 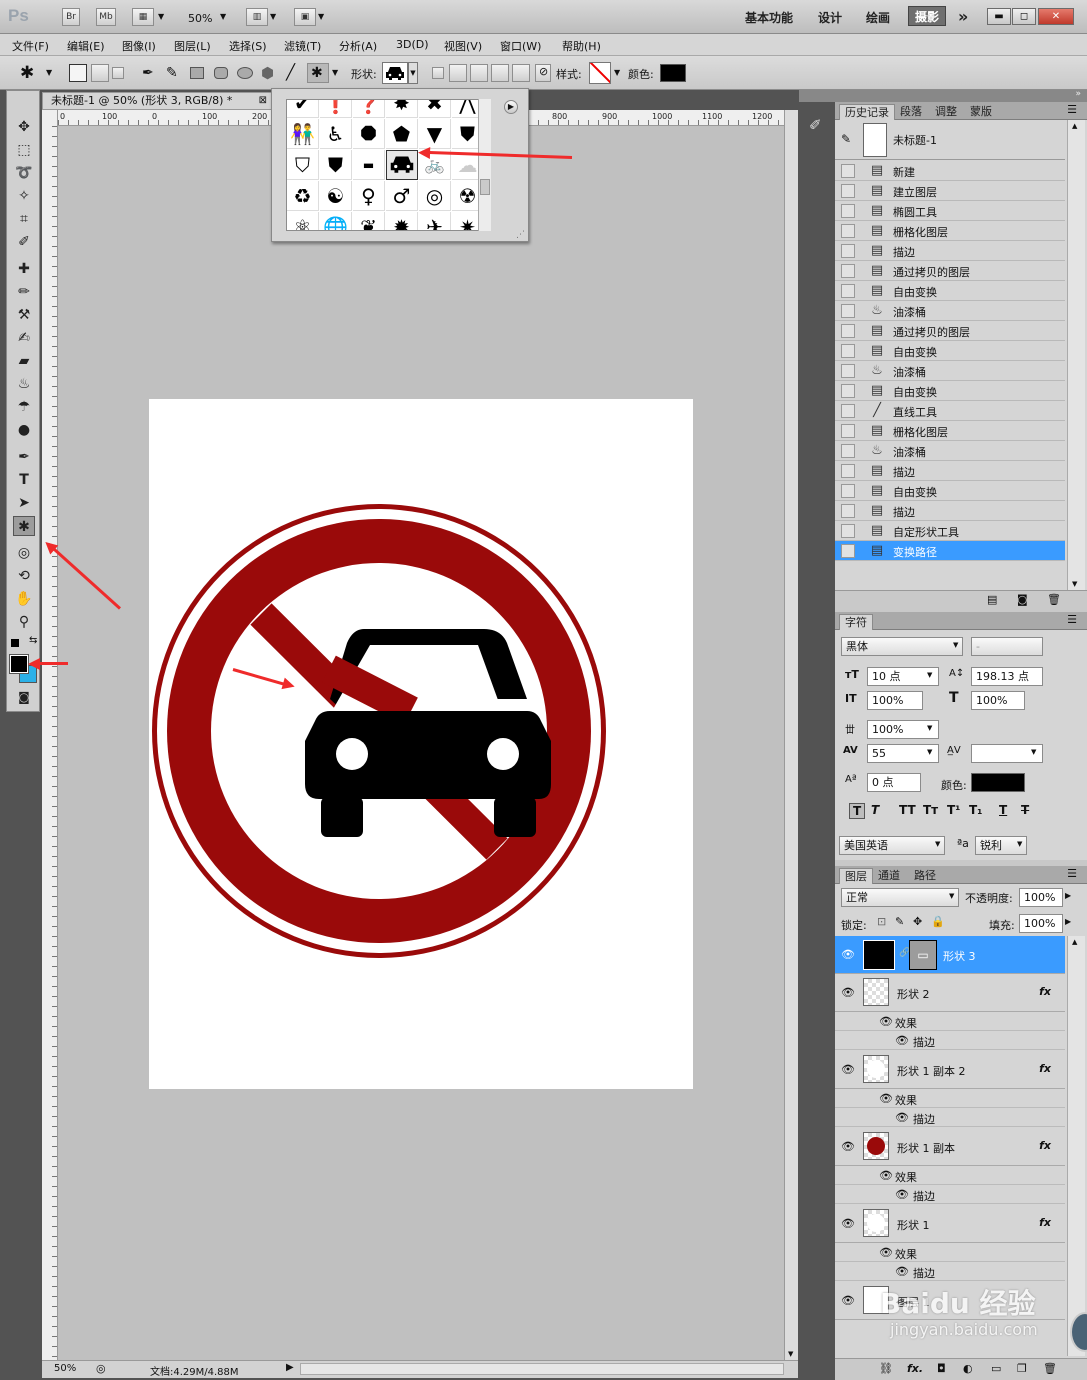 I want to click on menu-filter: 滤镜(T), so click(x=302, y=46).